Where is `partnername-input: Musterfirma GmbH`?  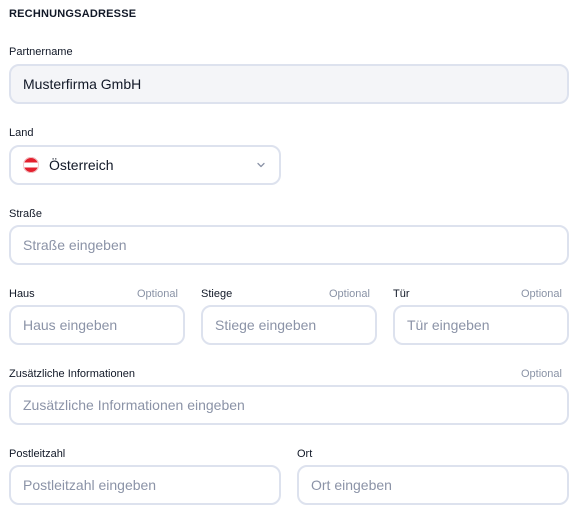 partnername-input: Musterfirma GmbH is located at coordinates (289, 84).